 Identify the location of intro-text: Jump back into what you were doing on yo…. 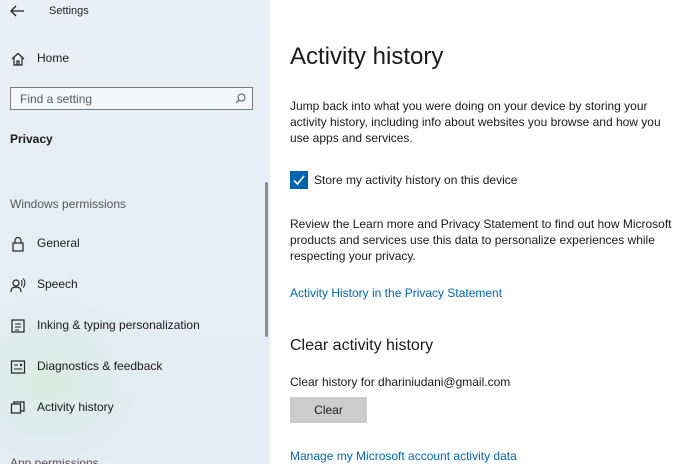
(475, 122).